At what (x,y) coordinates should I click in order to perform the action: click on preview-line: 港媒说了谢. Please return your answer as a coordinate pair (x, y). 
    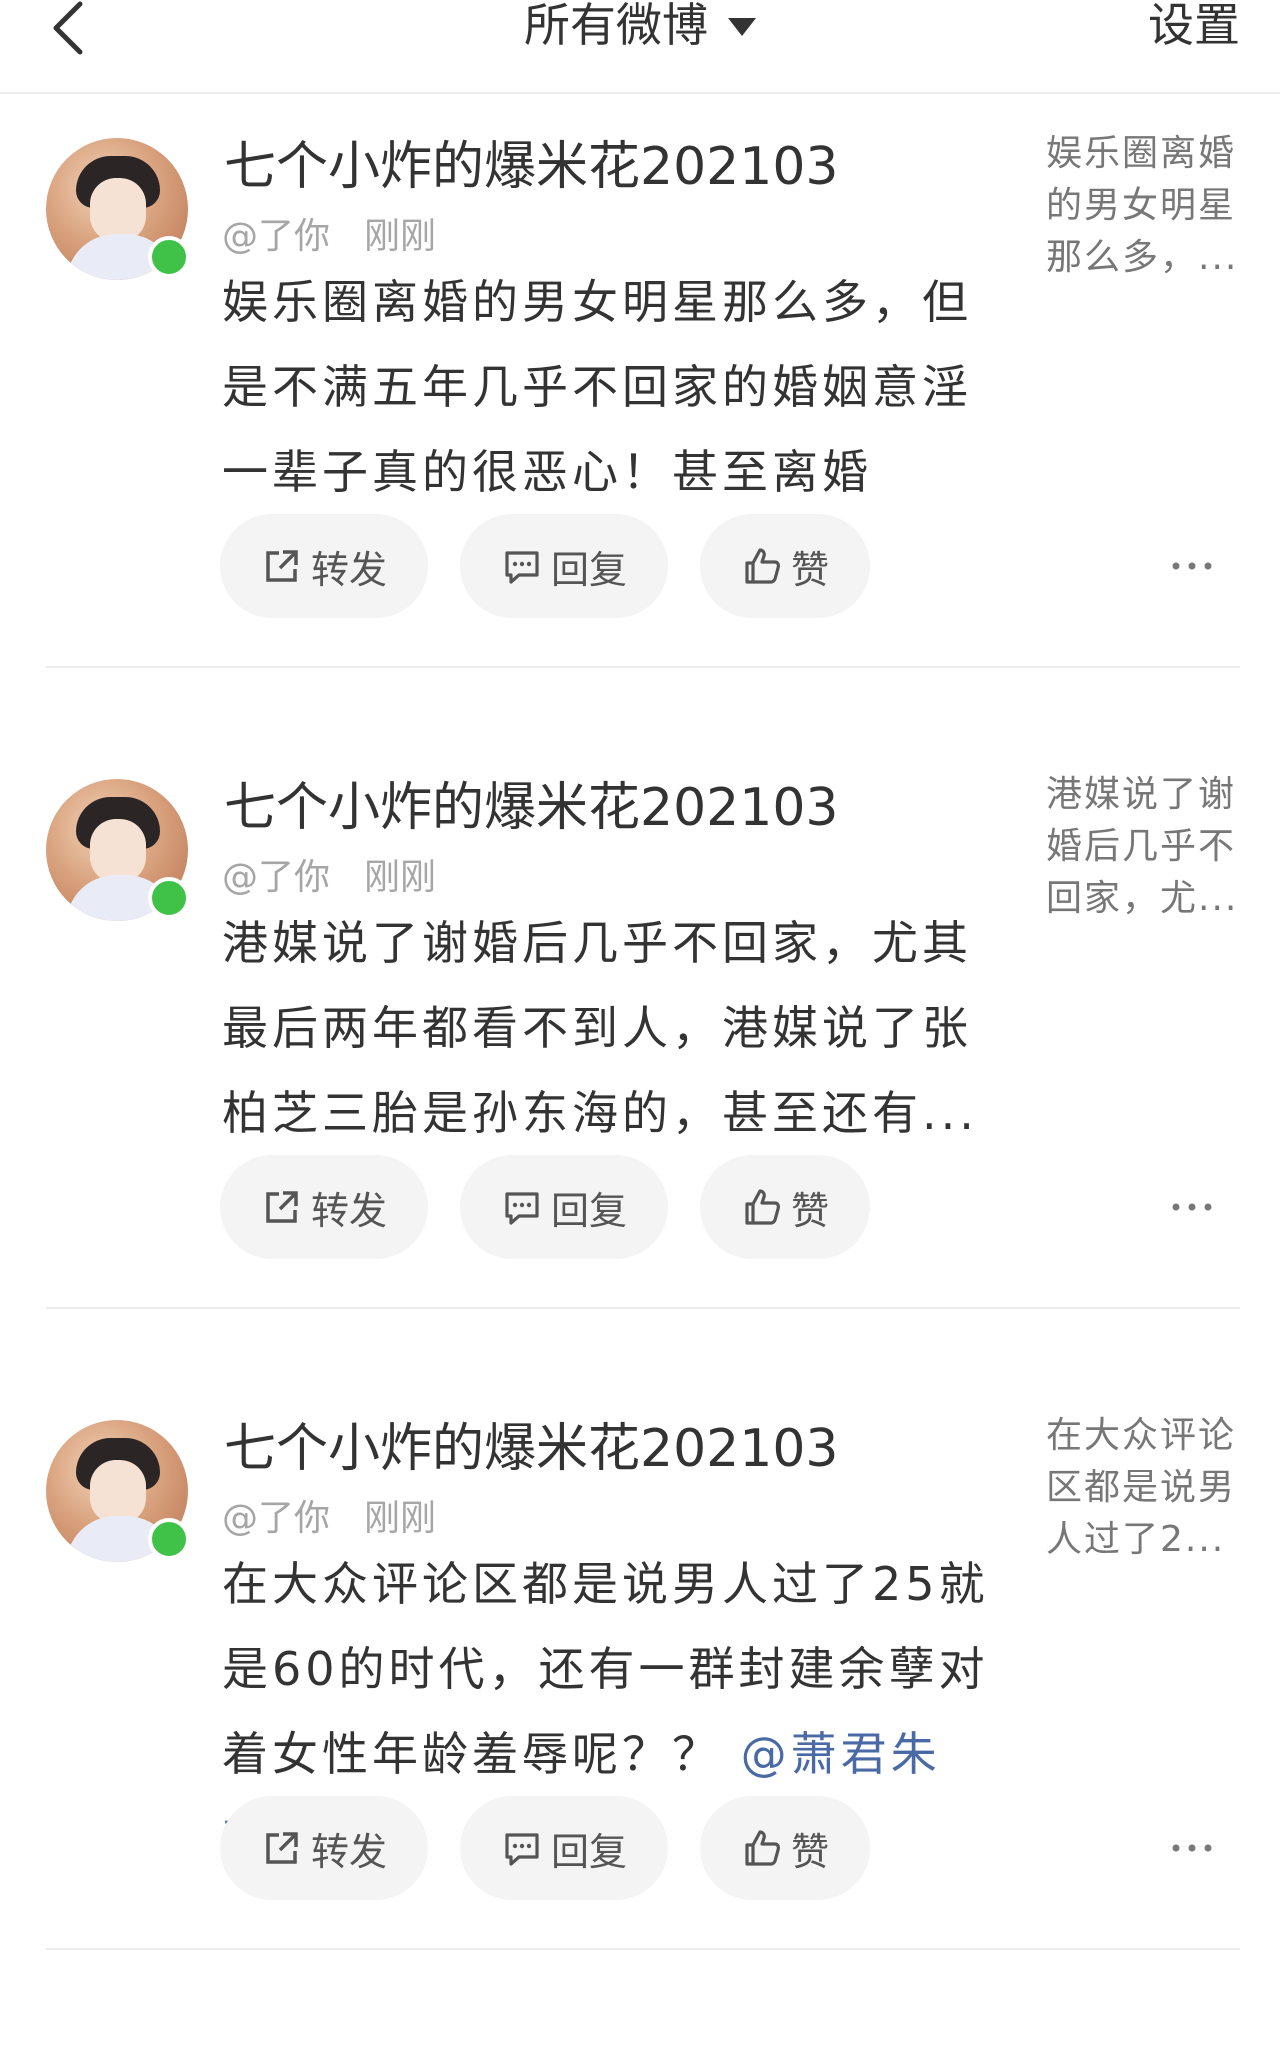
    Looking at the image, I should click on (1141, 794).